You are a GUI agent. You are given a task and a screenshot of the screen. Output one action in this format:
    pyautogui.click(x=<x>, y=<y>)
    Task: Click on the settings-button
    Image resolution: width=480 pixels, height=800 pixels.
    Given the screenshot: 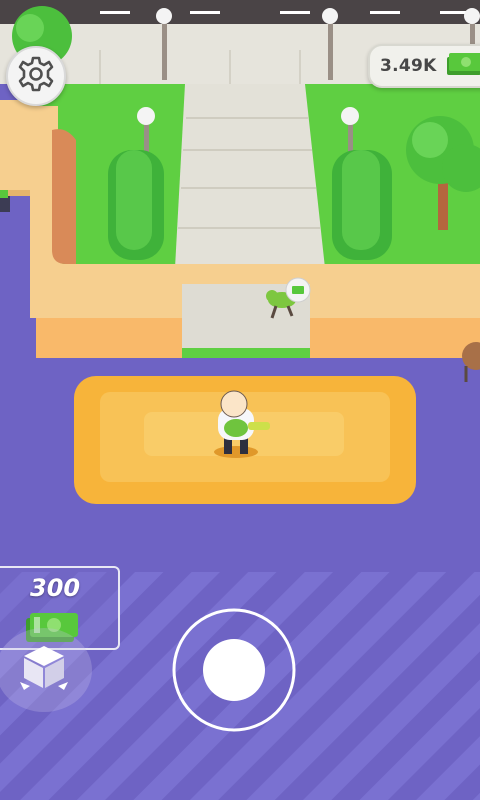 What is the action you would take?
    pyautogui.click(x=36, y=76)
    